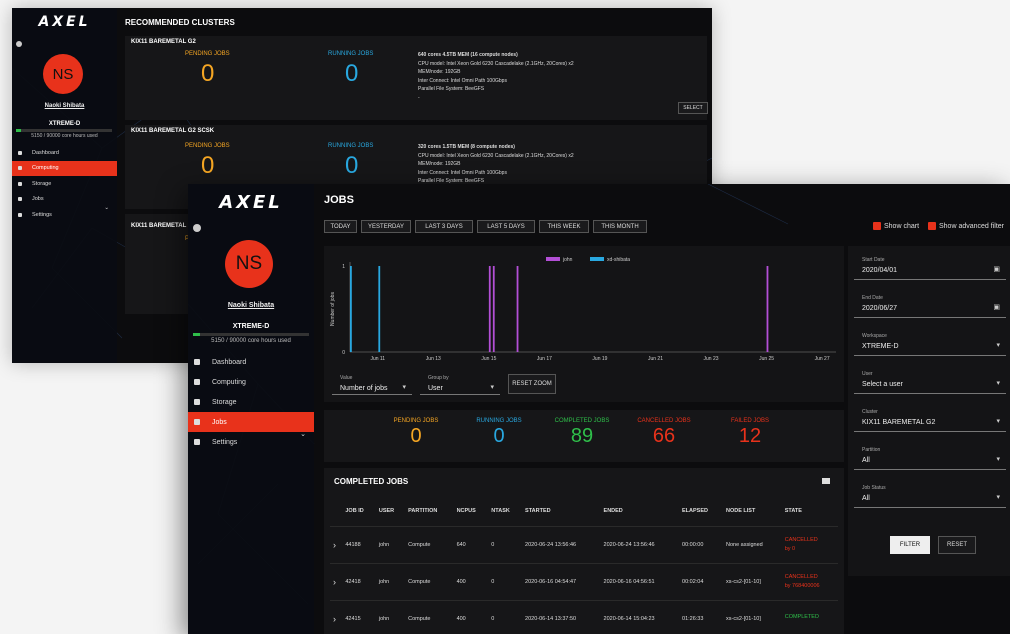 The height and width of the screenshot is (634, 1010). Describe the element at coordinates (620, 226) in the screenshot. I see `range-button-this-month: THIS MONTH` at that location.